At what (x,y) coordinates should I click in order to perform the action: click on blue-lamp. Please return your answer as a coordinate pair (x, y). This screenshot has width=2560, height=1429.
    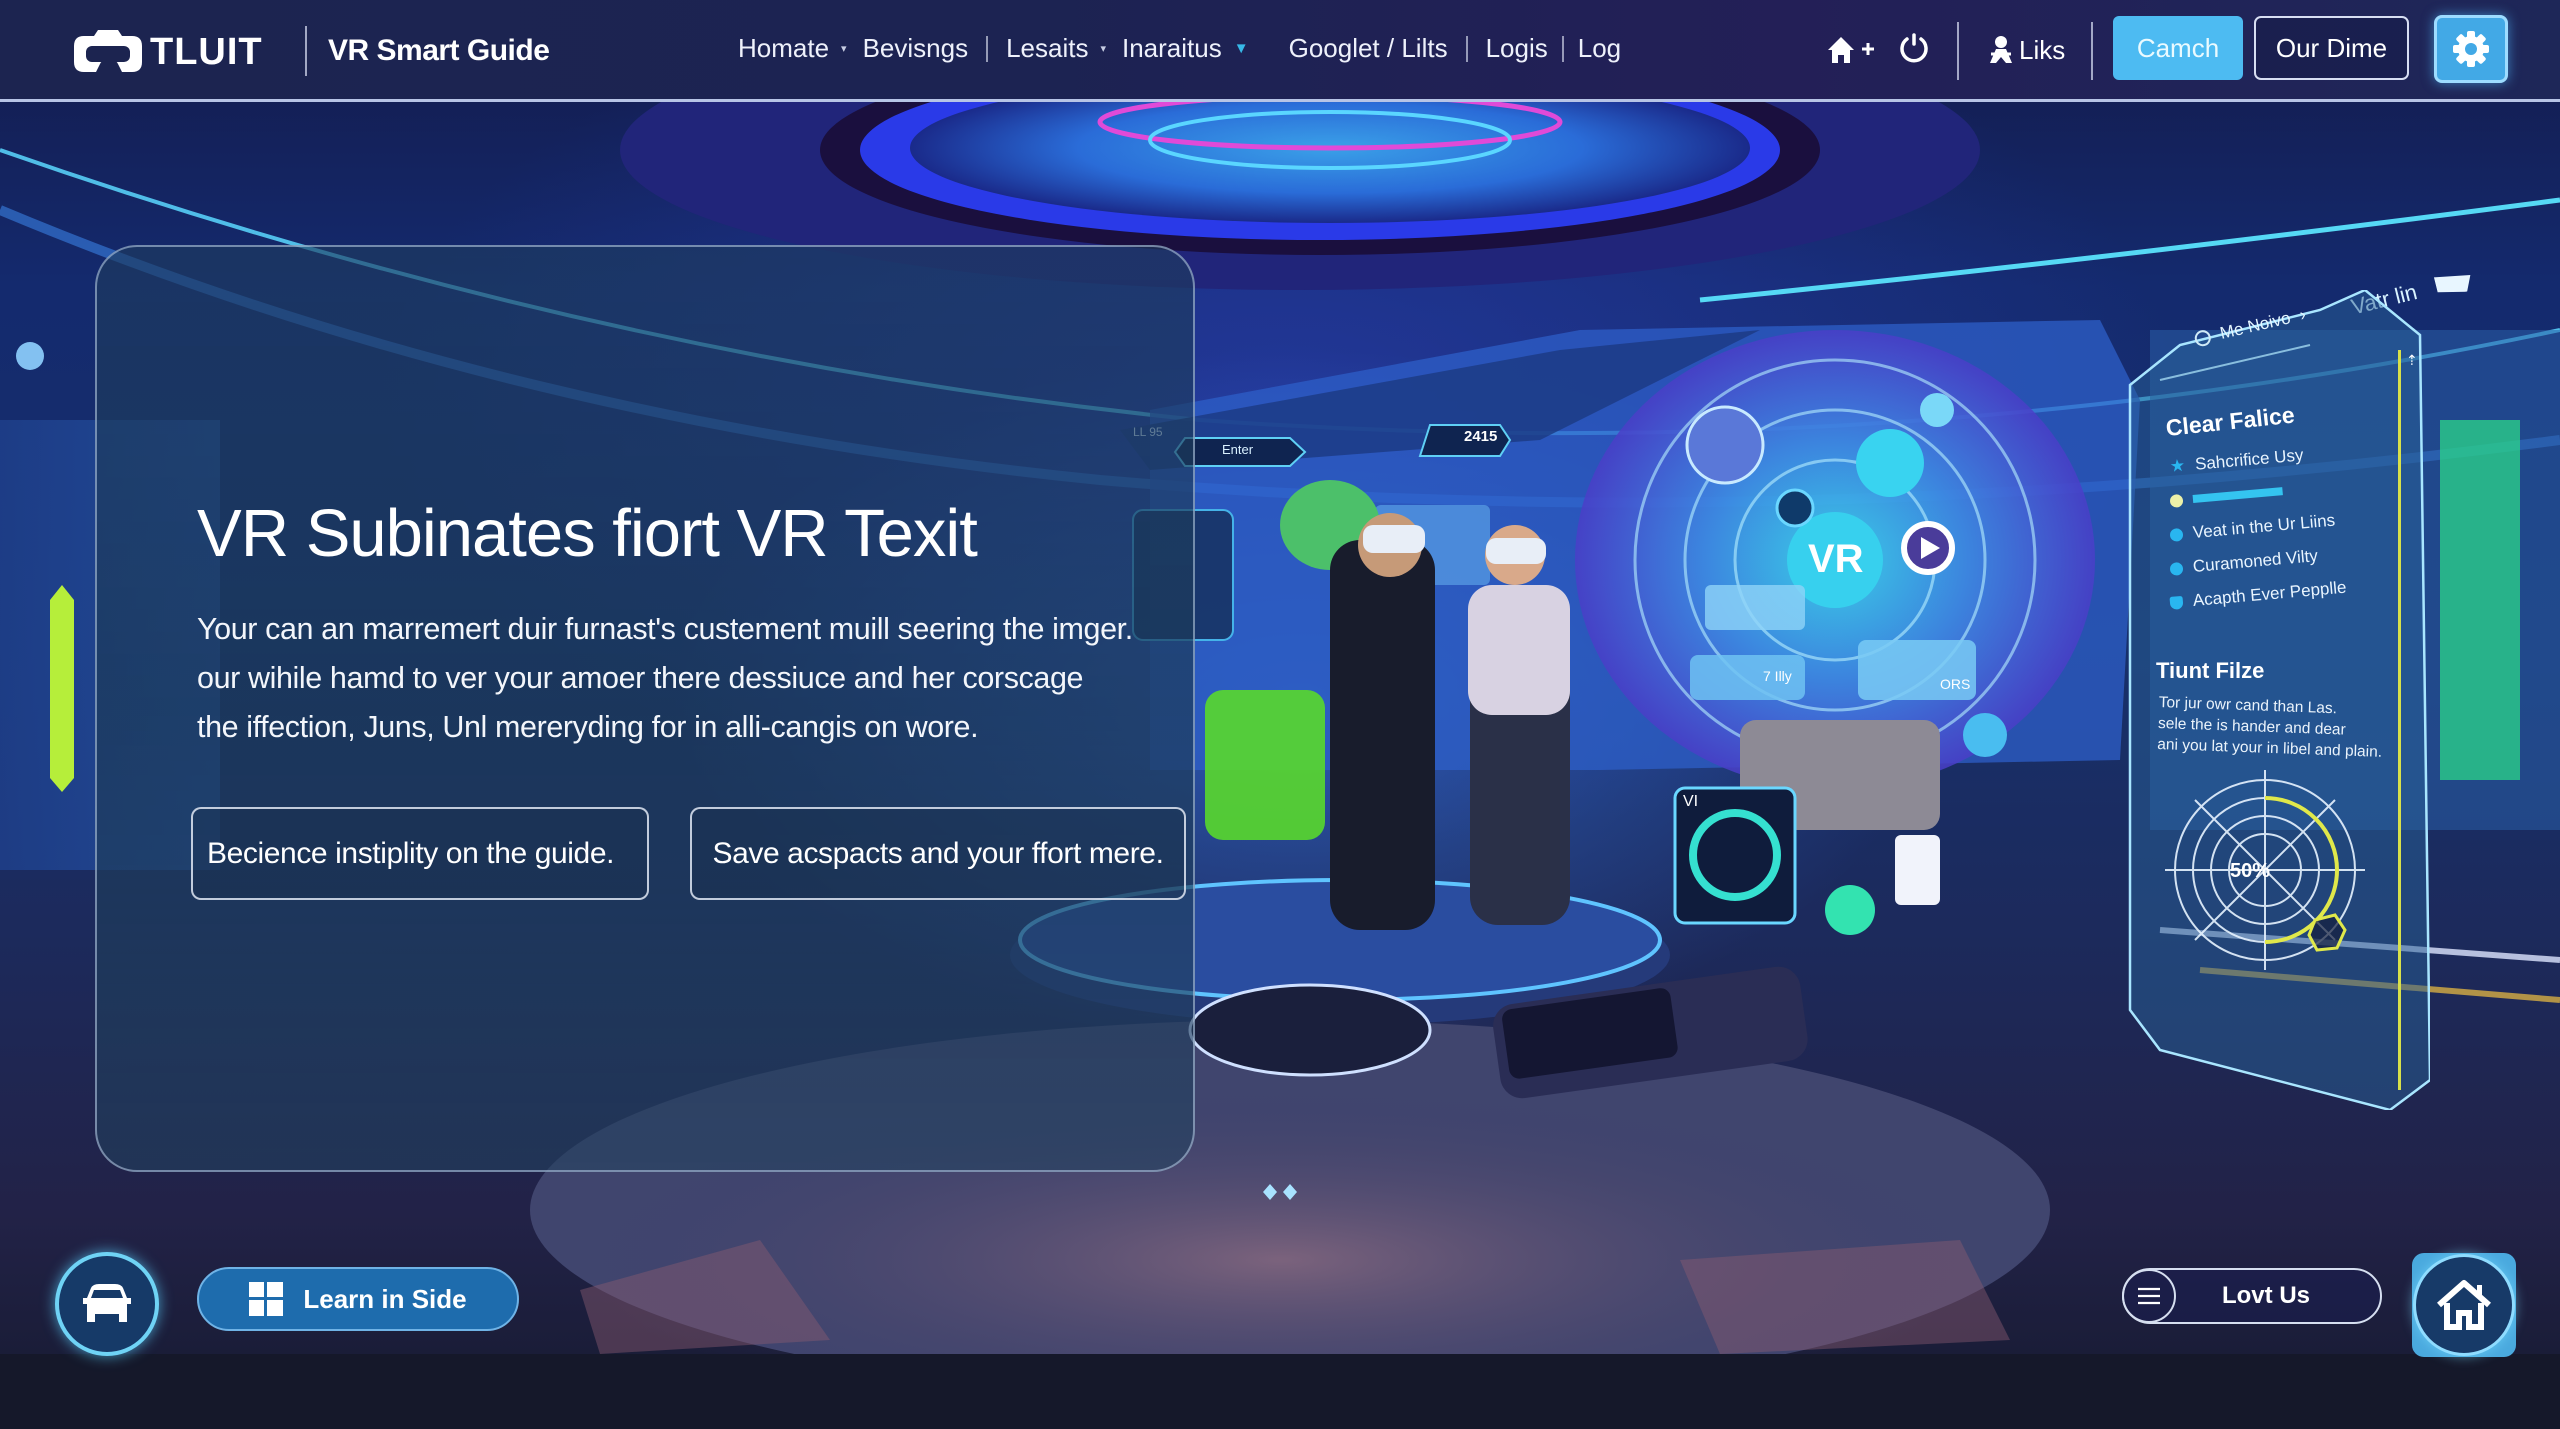
    Looking at the image, I should click on (30, 356).